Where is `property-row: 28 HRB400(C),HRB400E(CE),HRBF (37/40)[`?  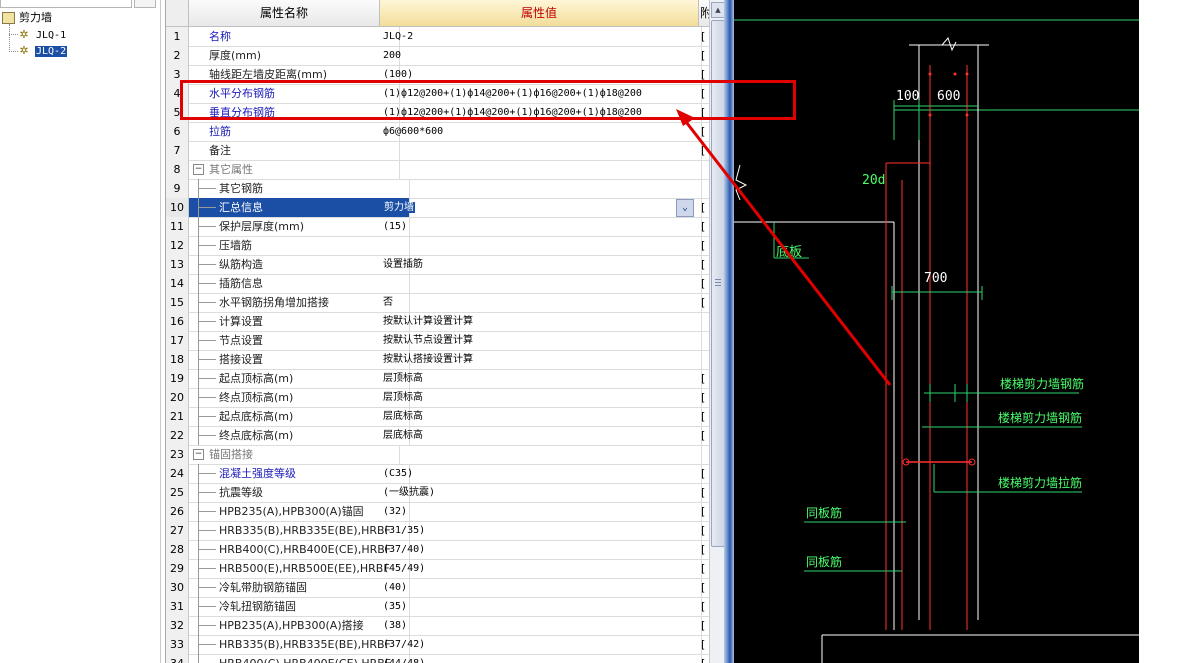
property-row: 28 HRB400(C),HRB400E(CE),HRBF (37/40)[ is located at coordinates (438, 550).